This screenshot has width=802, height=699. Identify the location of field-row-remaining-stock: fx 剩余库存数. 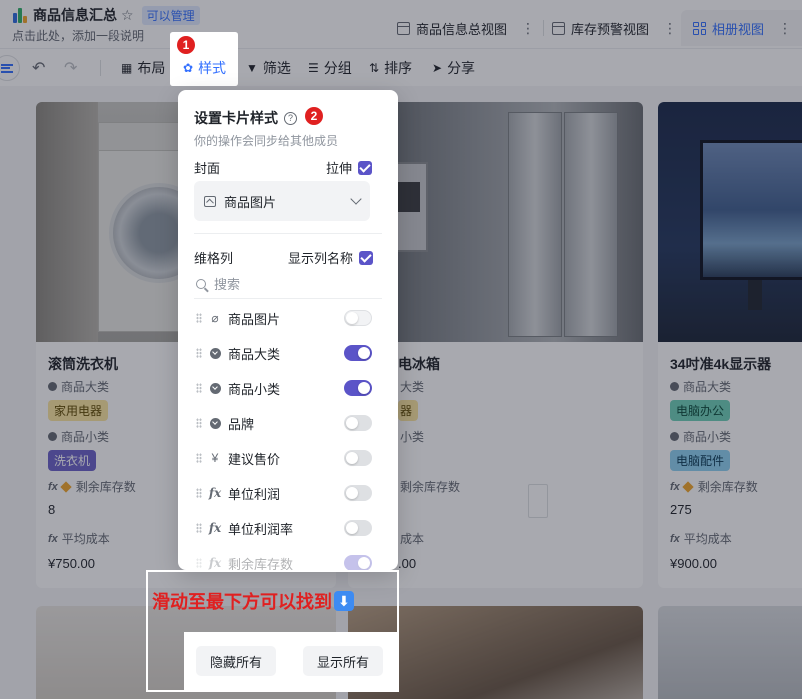
(284, 561).